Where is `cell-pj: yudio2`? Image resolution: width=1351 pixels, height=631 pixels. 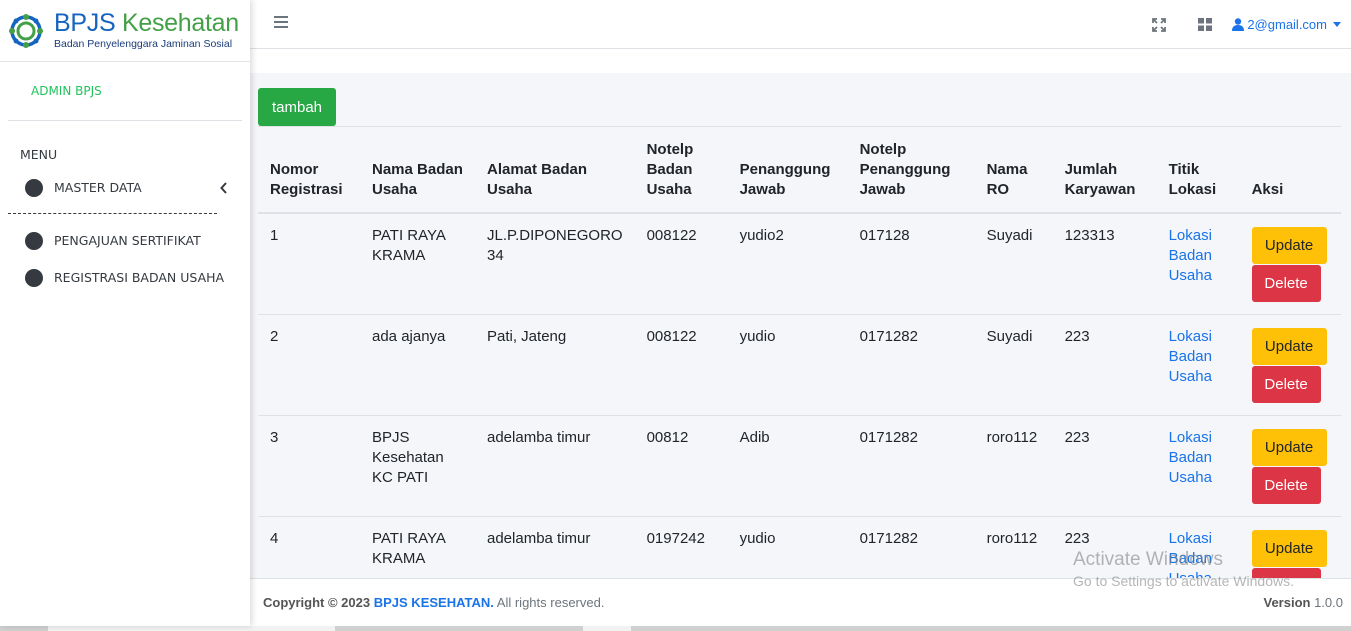 cell-pj: yudio2 is located at coordinates (787, 263).